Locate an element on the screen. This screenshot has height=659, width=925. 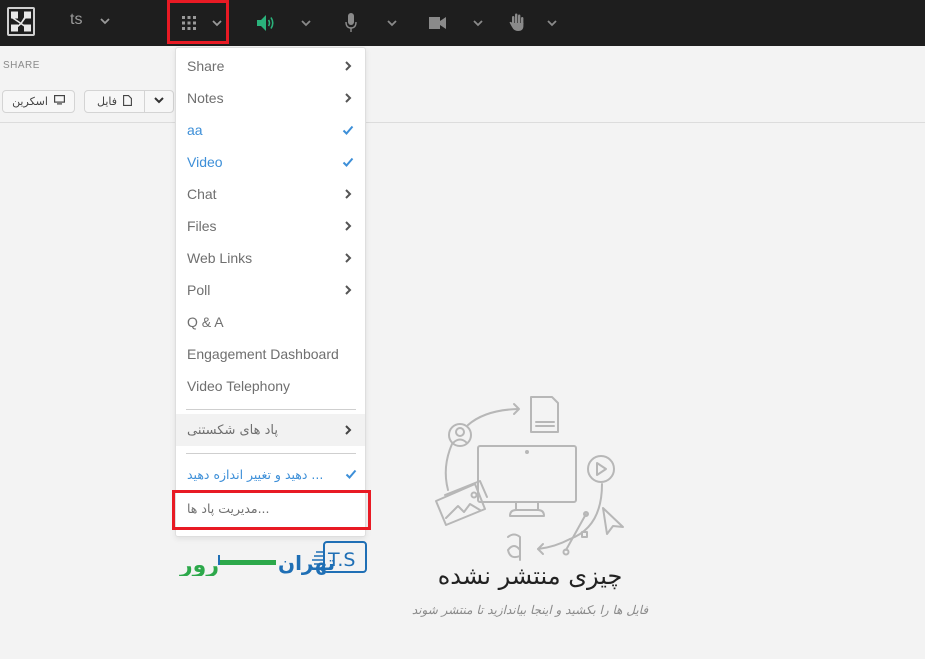
photos-illustration-icon is located at coordinates (461, 503).